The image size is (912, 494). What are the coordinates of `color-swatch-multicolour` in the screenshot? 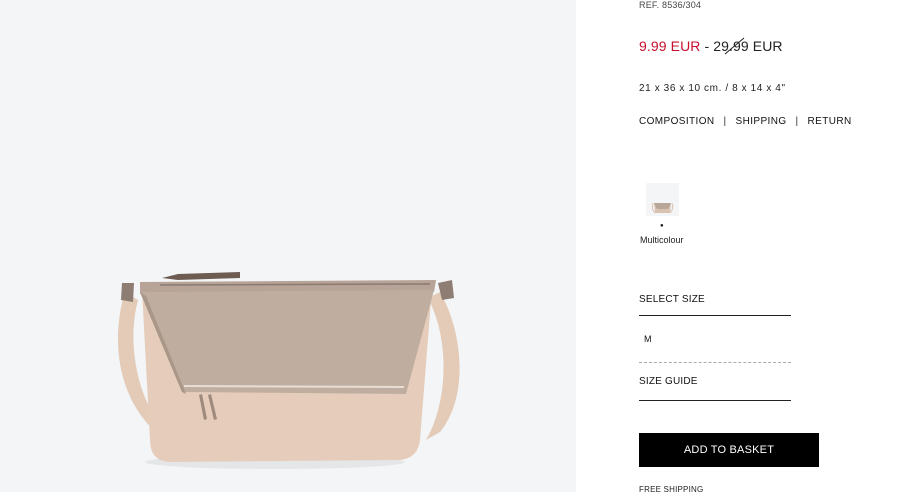 It's located at (662, 199).